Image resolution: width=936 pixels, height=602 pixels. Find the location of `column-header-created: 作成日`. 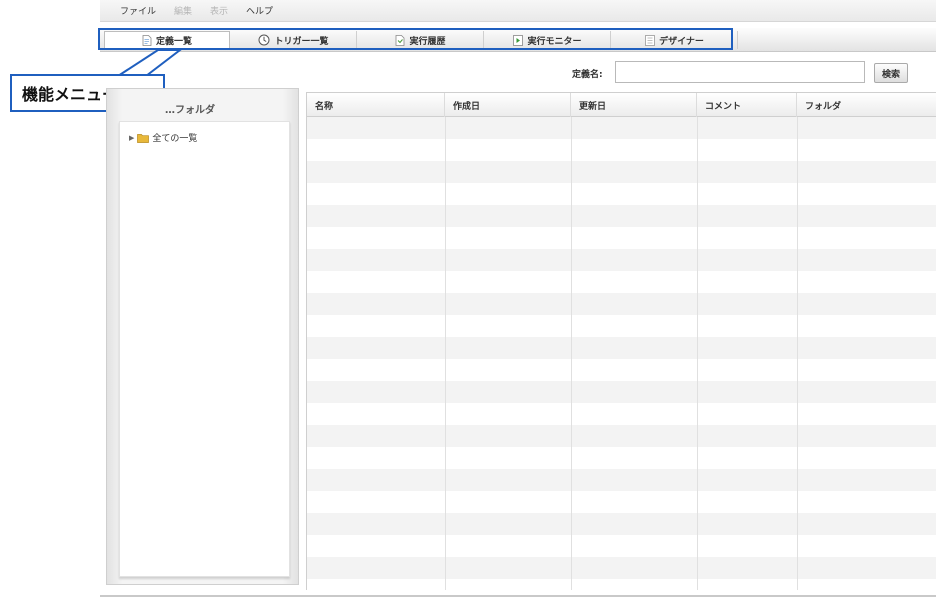

column-header-created: 作成日 is located at coordinates (508, 105).